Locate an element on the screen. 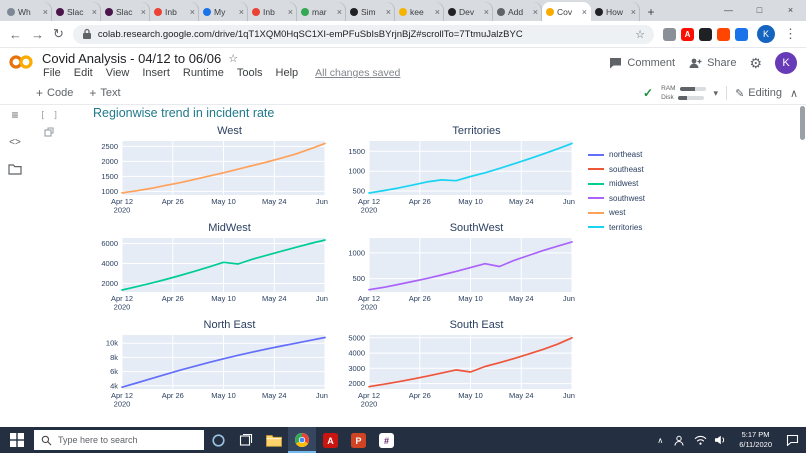  browser-tab: Add × is located at coordinates (517, 11).